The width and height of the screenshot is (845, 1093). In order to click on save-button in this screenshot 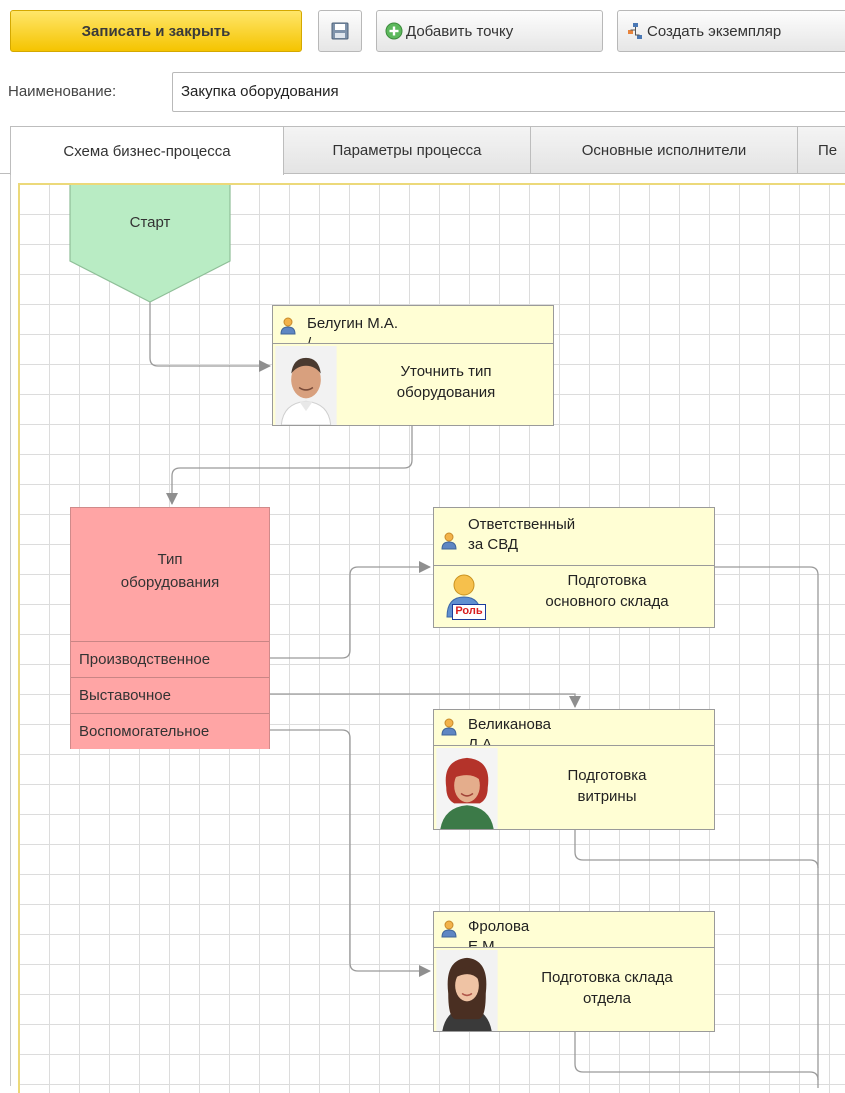, I will do `click(340, 31)`.